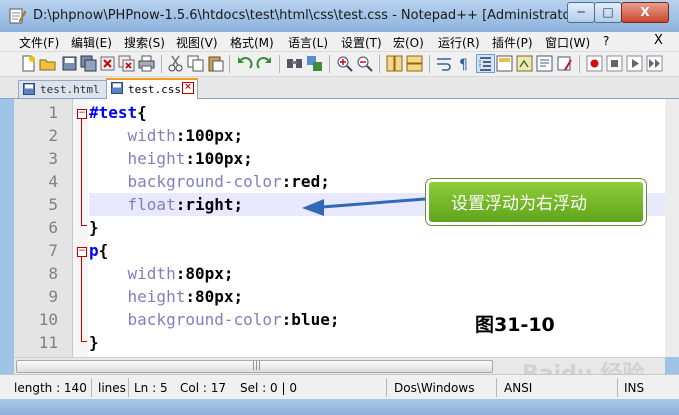 The image size is (679, 415). What do you see at coordinates (47, 63) in the screenshot?
I see `open-folder-icon` at bounding box center [47, 63].